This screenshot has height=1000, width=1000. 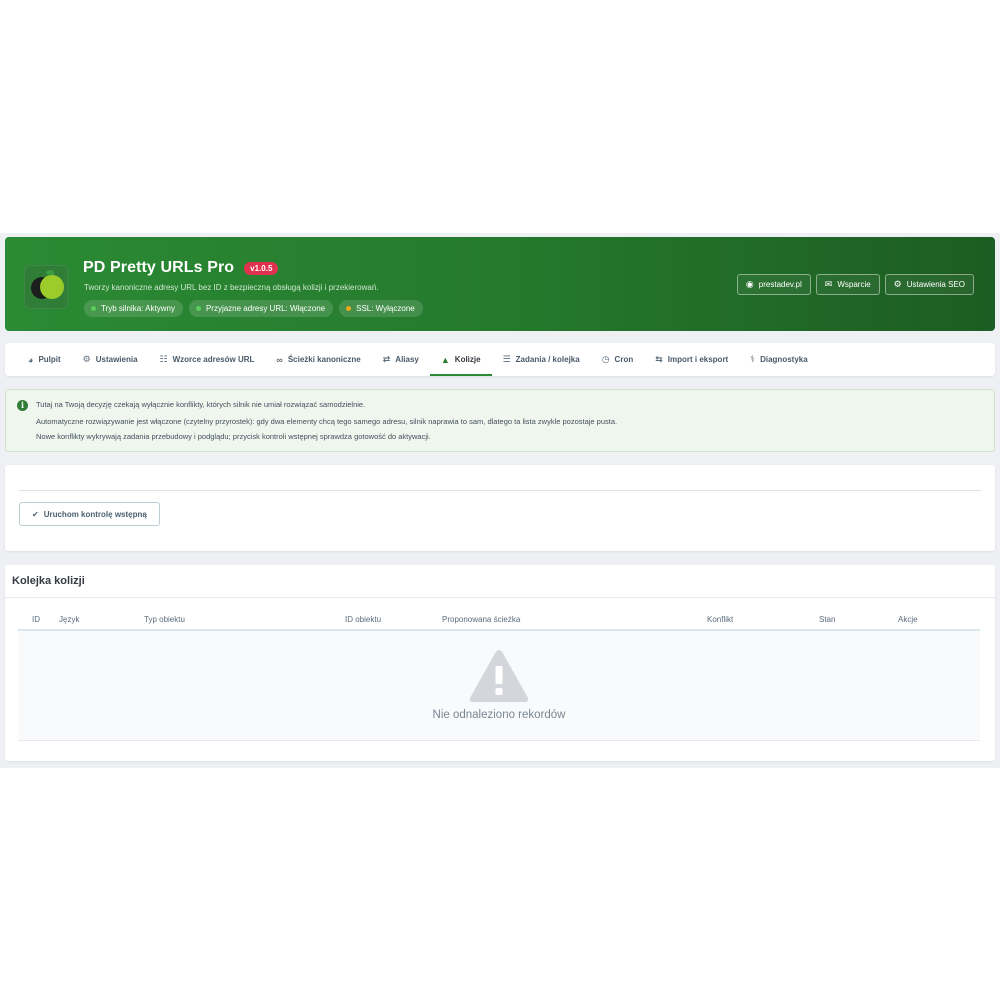 What do you see at coordinates (164, 619) in the screenshot?
I see `column-header: Typ obiektu` at bounding box center [164, 619].